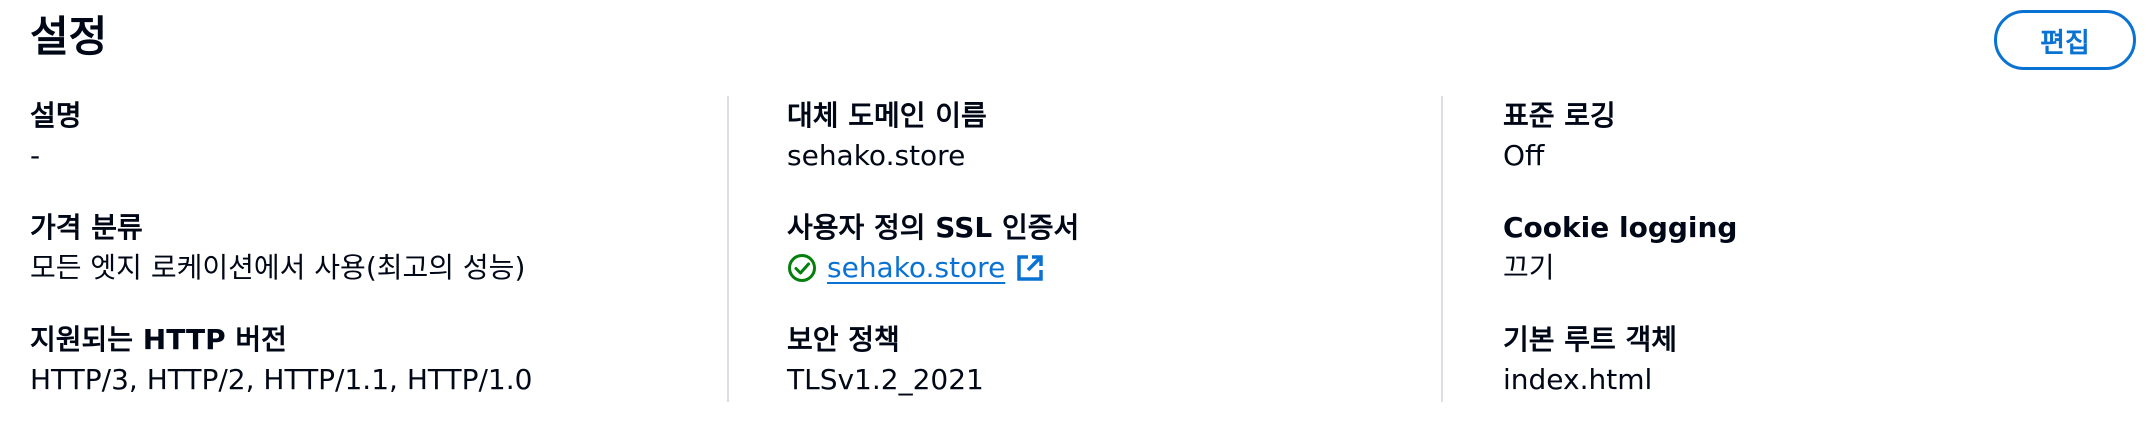  Describe the element at coordinates (802, 268) in the screenshot. I see `check-circle-icon` at that location.